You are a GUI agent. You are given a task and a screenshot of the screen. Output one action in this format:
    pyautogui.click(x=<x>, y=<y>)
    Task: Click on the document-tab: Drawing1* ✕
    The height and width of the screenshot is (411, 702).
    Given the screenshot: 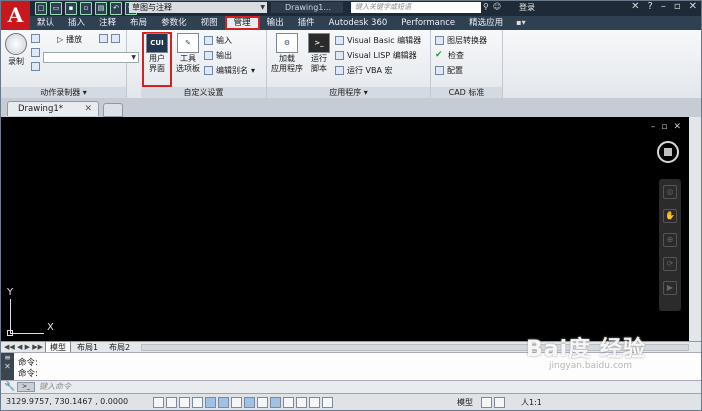 What is the action you would take?
    pyautogui.click(x=53, y=108)
    